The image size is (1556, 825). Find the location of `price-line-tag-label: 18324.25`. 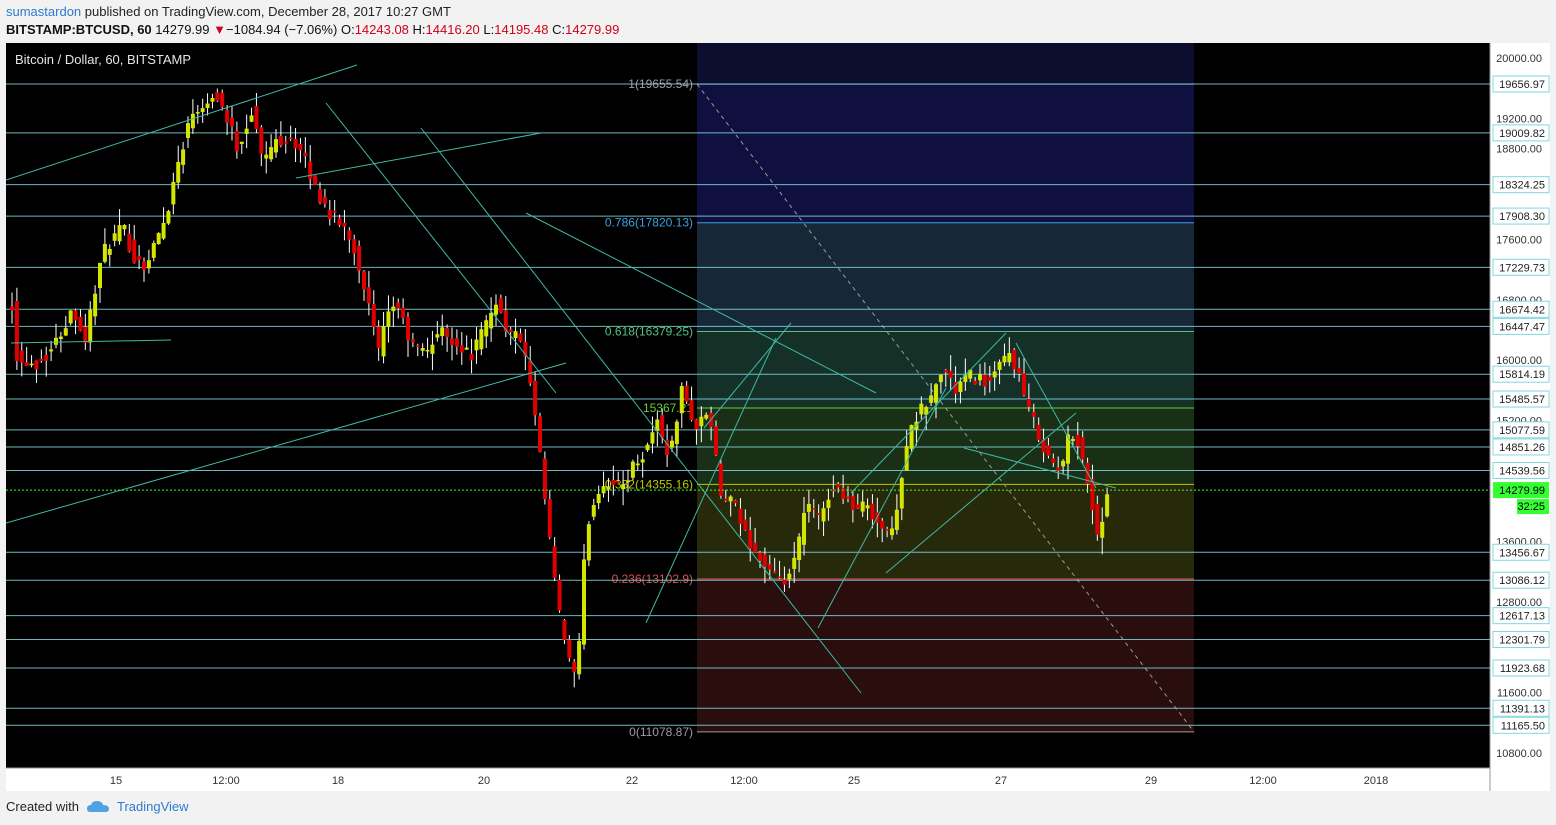

price-line-tag-label: 18324.25 is located at coordinates (1522, 186).